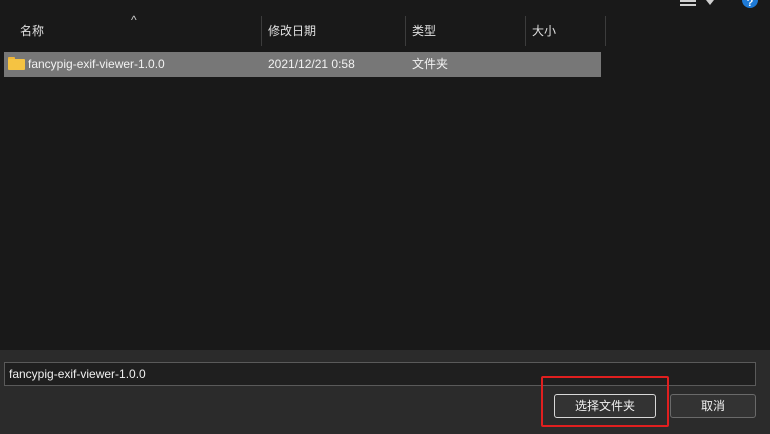 The image size is (770, 434). Describe the element at coordinates (96, 64) in the screenshot. I see `row-name: fancypig-exif-viewer-1.0.0` at that location.